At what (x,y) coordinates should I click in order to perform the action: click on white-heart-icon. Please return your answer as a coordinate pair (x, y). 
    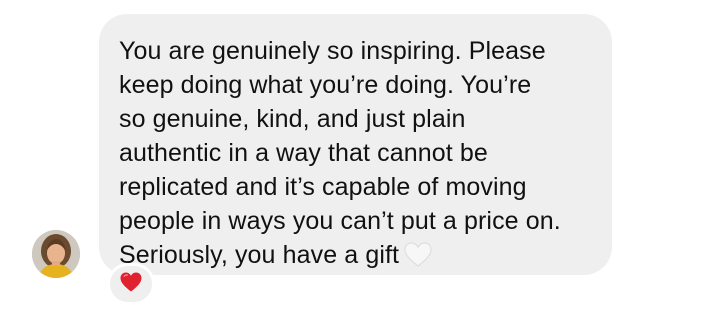
    Looking at the image, I should click on (418, 254).